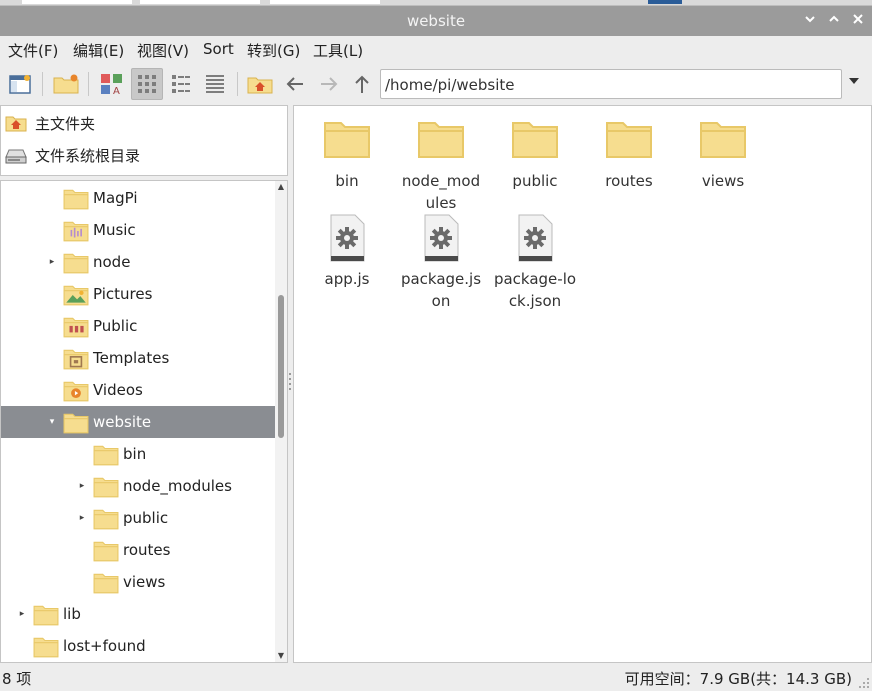 The width and height of the screenshot is (872, 691). I want to click on menu-bar: 文件(F) 编辑(E) 视图(V) Sort 转到(G) 工具(L), so click(436, 50).